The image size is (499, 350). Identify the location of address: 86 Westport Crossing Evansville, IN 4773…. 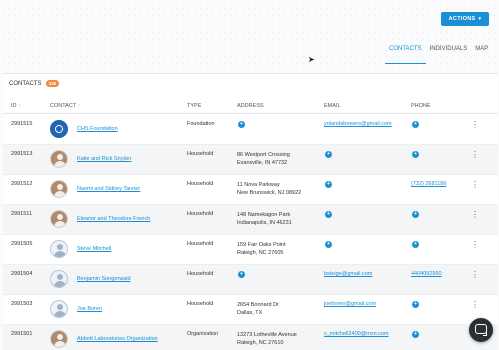
(263, 159).